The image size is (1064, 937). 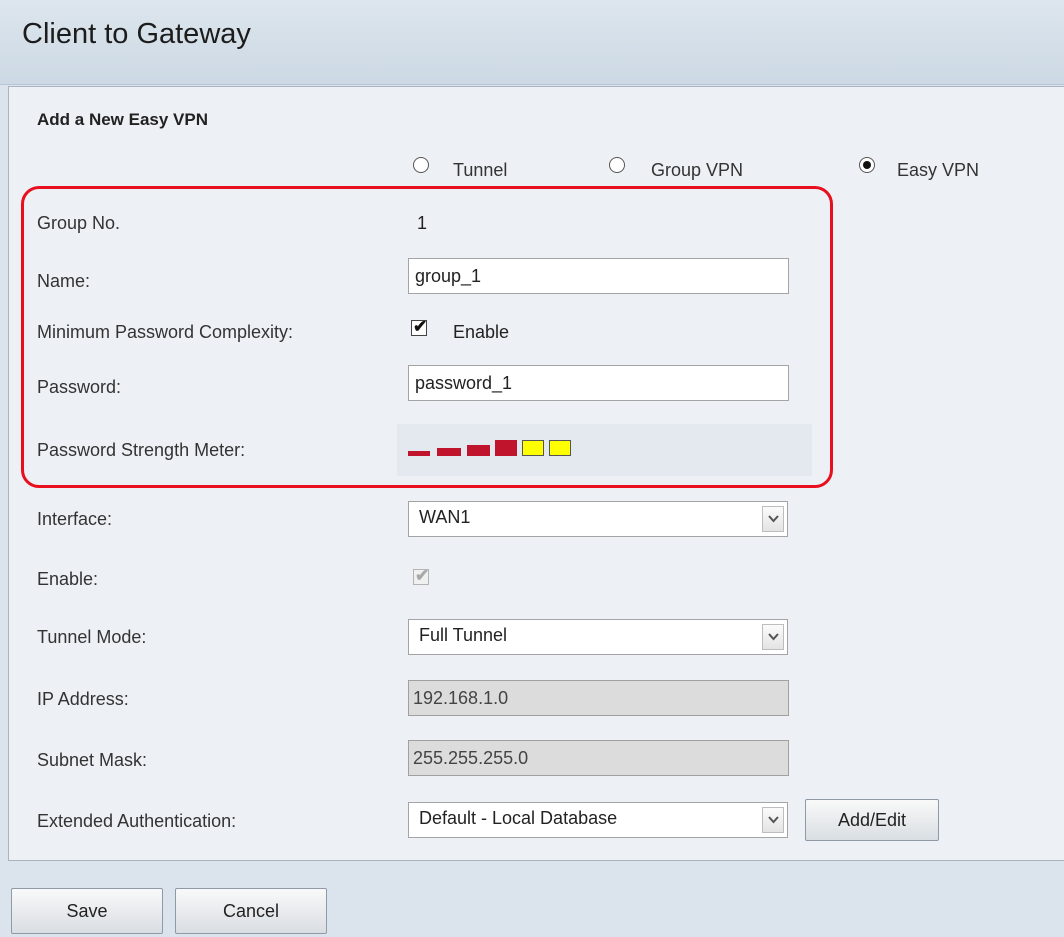 What do you see at coordinates (617, 165) in the screenshot?
I see `radio-group-vpn` at bounding box center [617, 165].